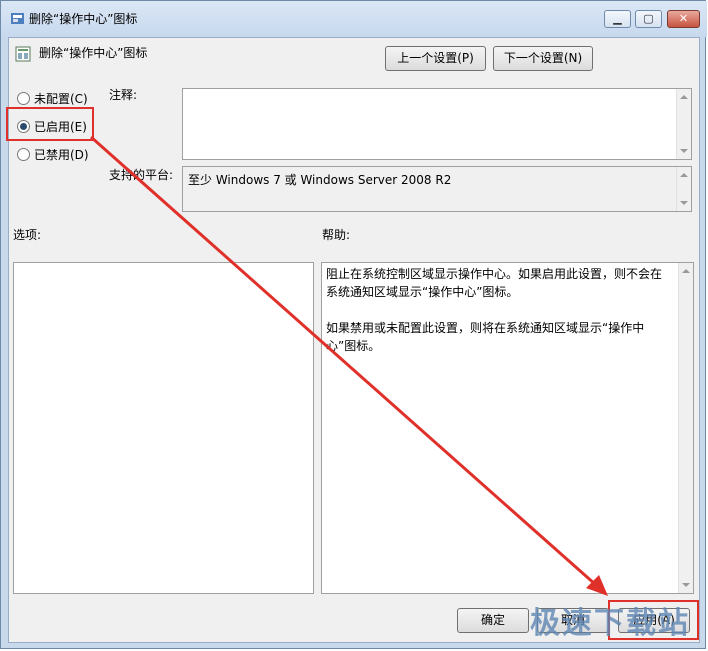 This screenshot has width=708, height=651. I want to click on watermark-logo: 极速下载站, so click(610, 623).